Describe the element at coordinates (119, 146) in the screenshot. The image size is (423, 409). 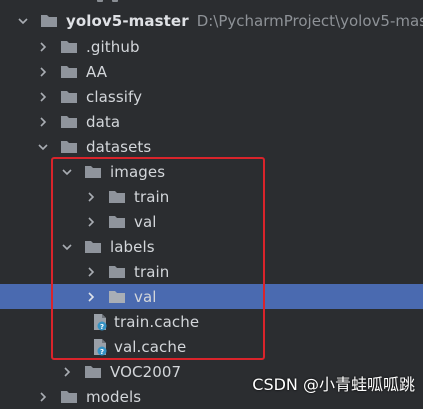
I see `tree-item-label: datasets` at that location.